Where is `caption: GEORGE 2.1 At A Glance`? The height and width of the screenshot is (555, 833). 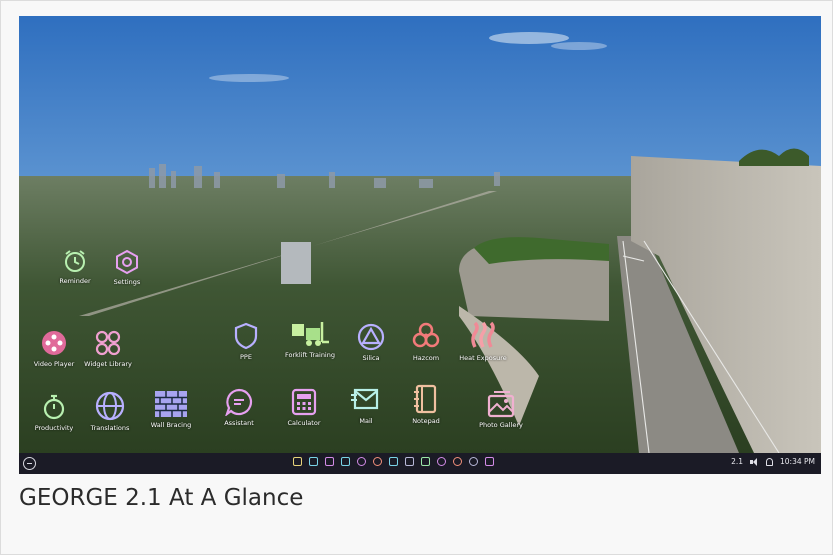 caption: GEORGE 2.1 At A Glance is located at coordinates (161, 498).